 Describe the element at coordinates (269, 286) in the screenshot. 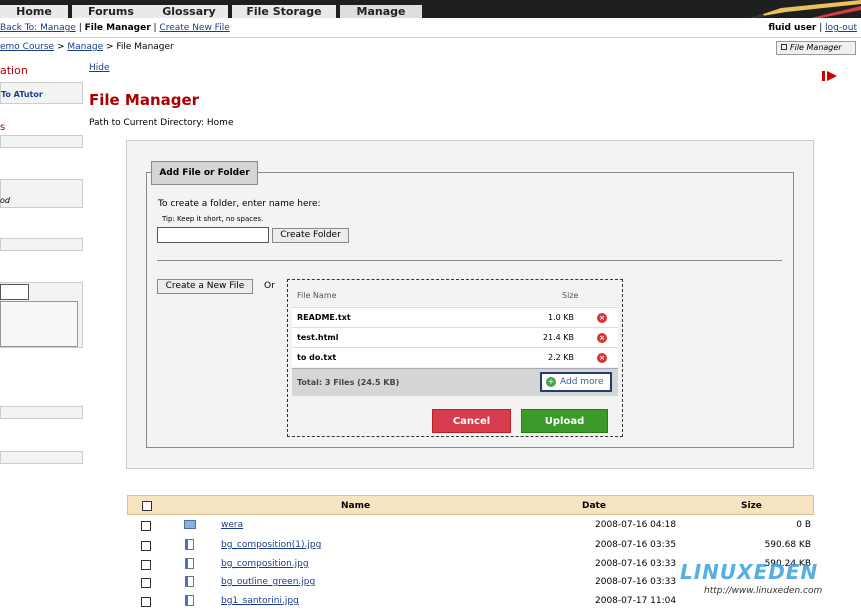

I see `or-label: Or` at that location.